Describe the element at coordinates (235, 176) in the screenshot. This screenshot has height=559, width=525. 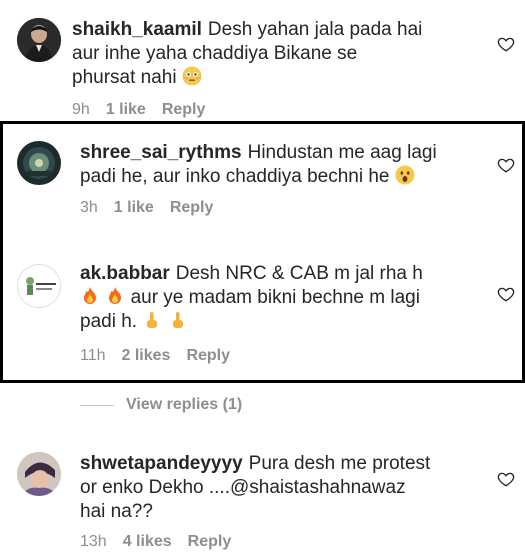
I see `comment-text-line: padi he, aur inko chaddiya bechni he` at that location.